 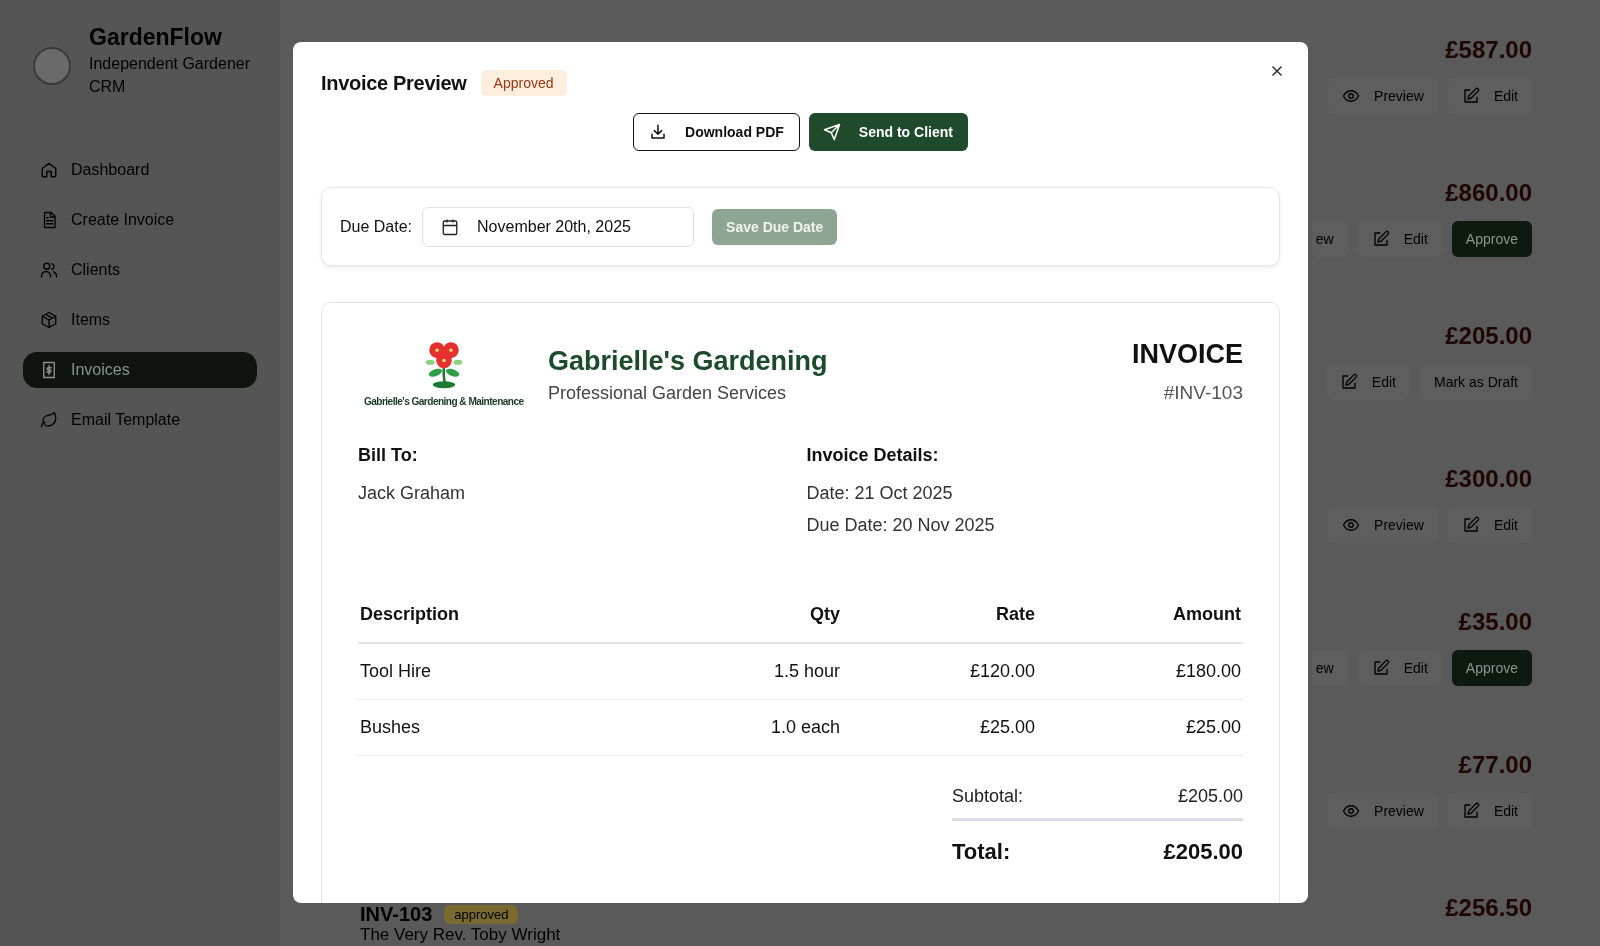 What do you see at coordinates (481, 914) in the screenshot?
I see `status-badge: approved` at bounding box center [481, 914].